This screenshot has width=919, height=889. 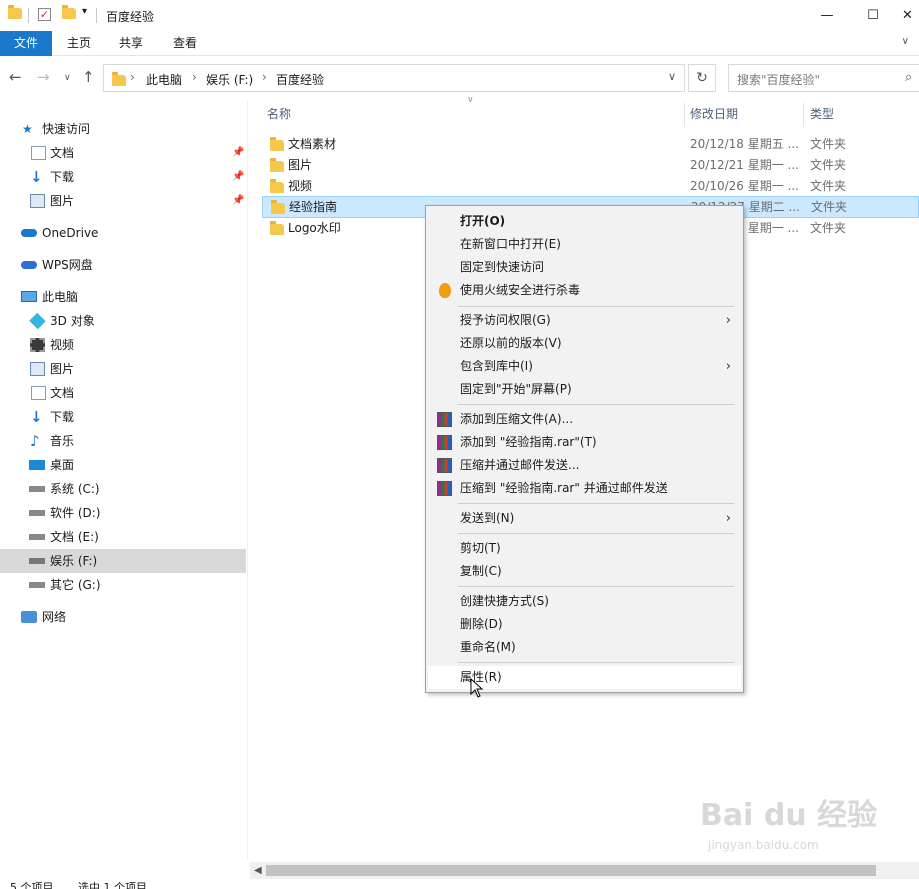 What do you see at coordinates (66, 129) in the screenshot?
I see `nav-label: 快速访问` at bounding box center [66, 129].